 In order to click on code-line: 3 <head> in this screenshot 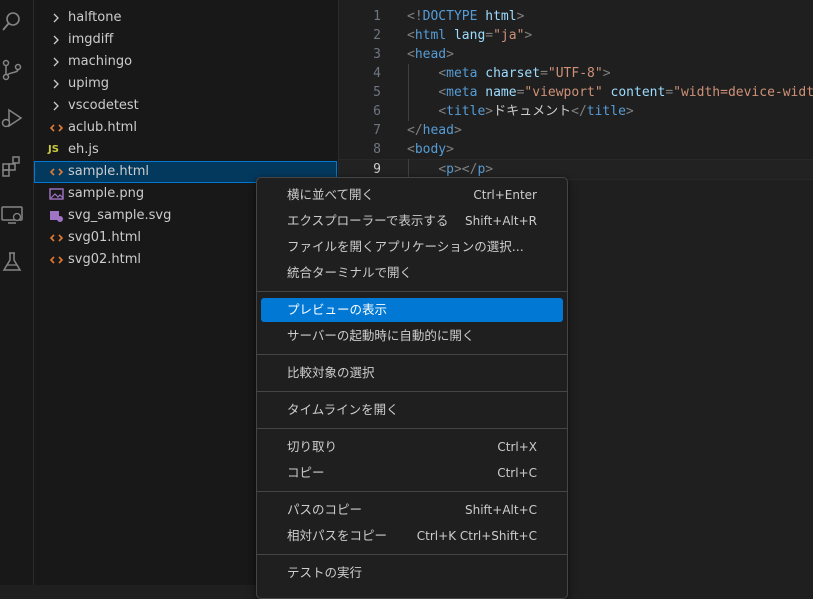, I will do `click(576, 54)`.